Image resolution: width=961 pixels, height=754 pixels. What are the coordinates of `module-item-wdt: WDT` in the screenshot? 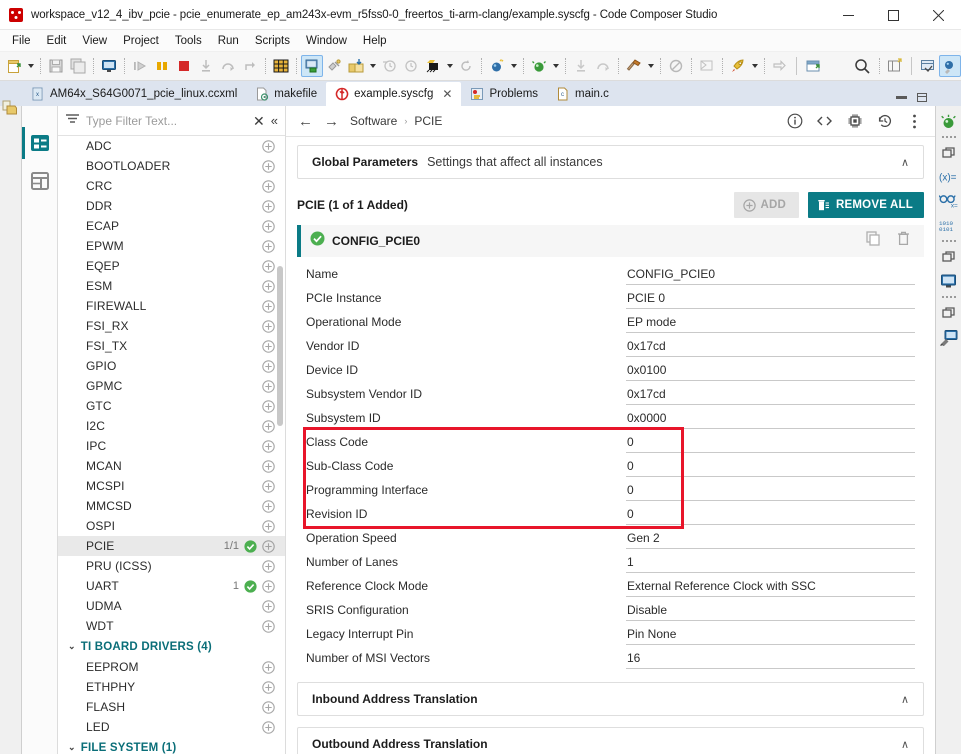 It's located at (171, 626).